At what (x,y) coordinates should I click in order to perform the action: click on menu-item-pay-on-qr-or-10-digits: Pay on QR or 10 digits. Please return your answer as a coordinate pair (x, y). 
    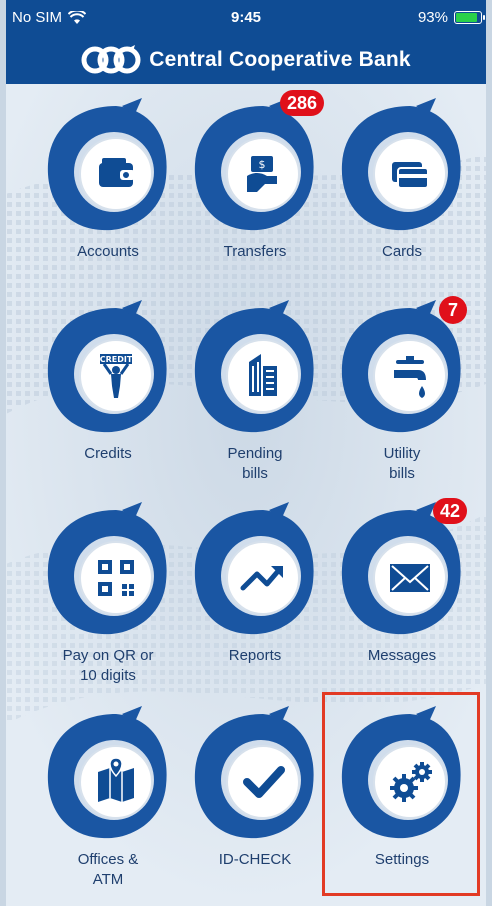
    Looking at the image, I should click on (108, 594).